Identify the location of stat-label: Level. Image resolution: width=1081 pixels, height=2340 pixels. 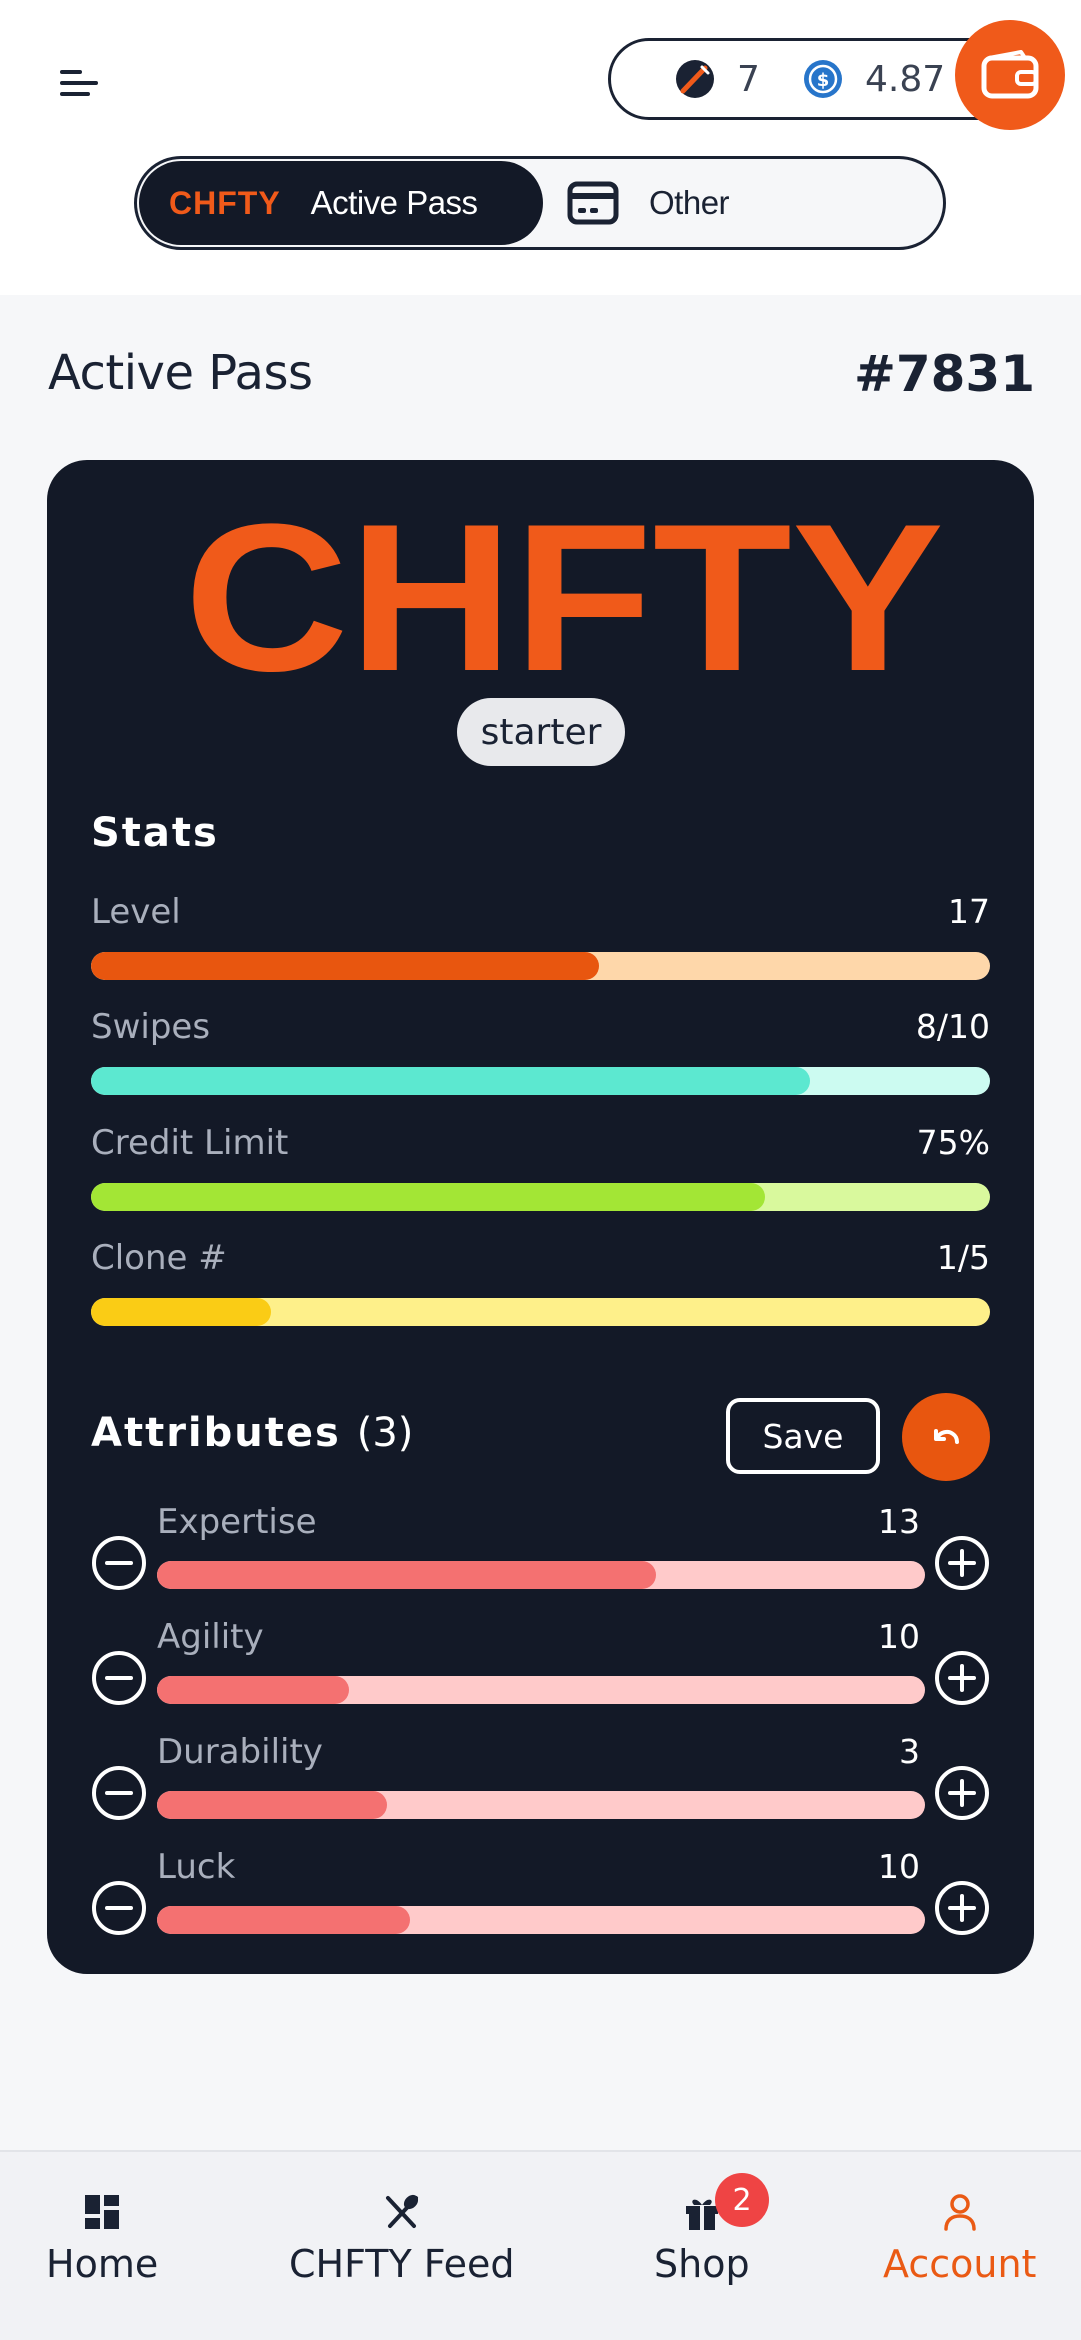
(136, 912).